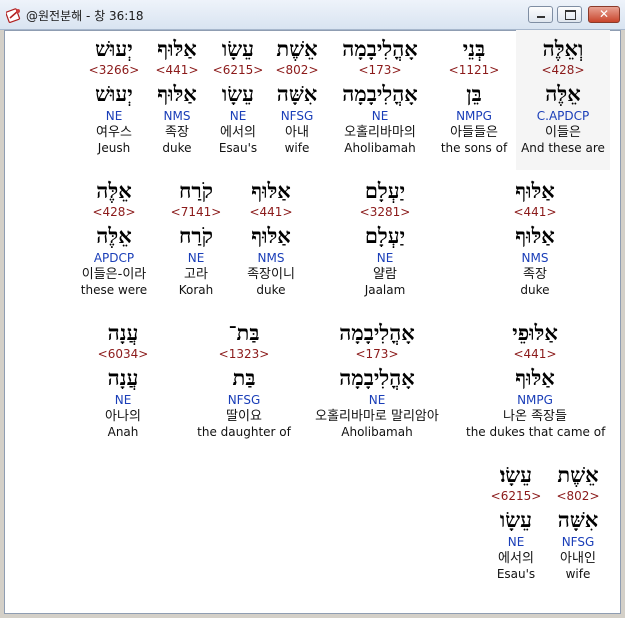 The height and width of the screenshot is (618, 625). Describe the element at coordinates (114, 290) in the screenshot. I see `english-gloss: these were` at that location.